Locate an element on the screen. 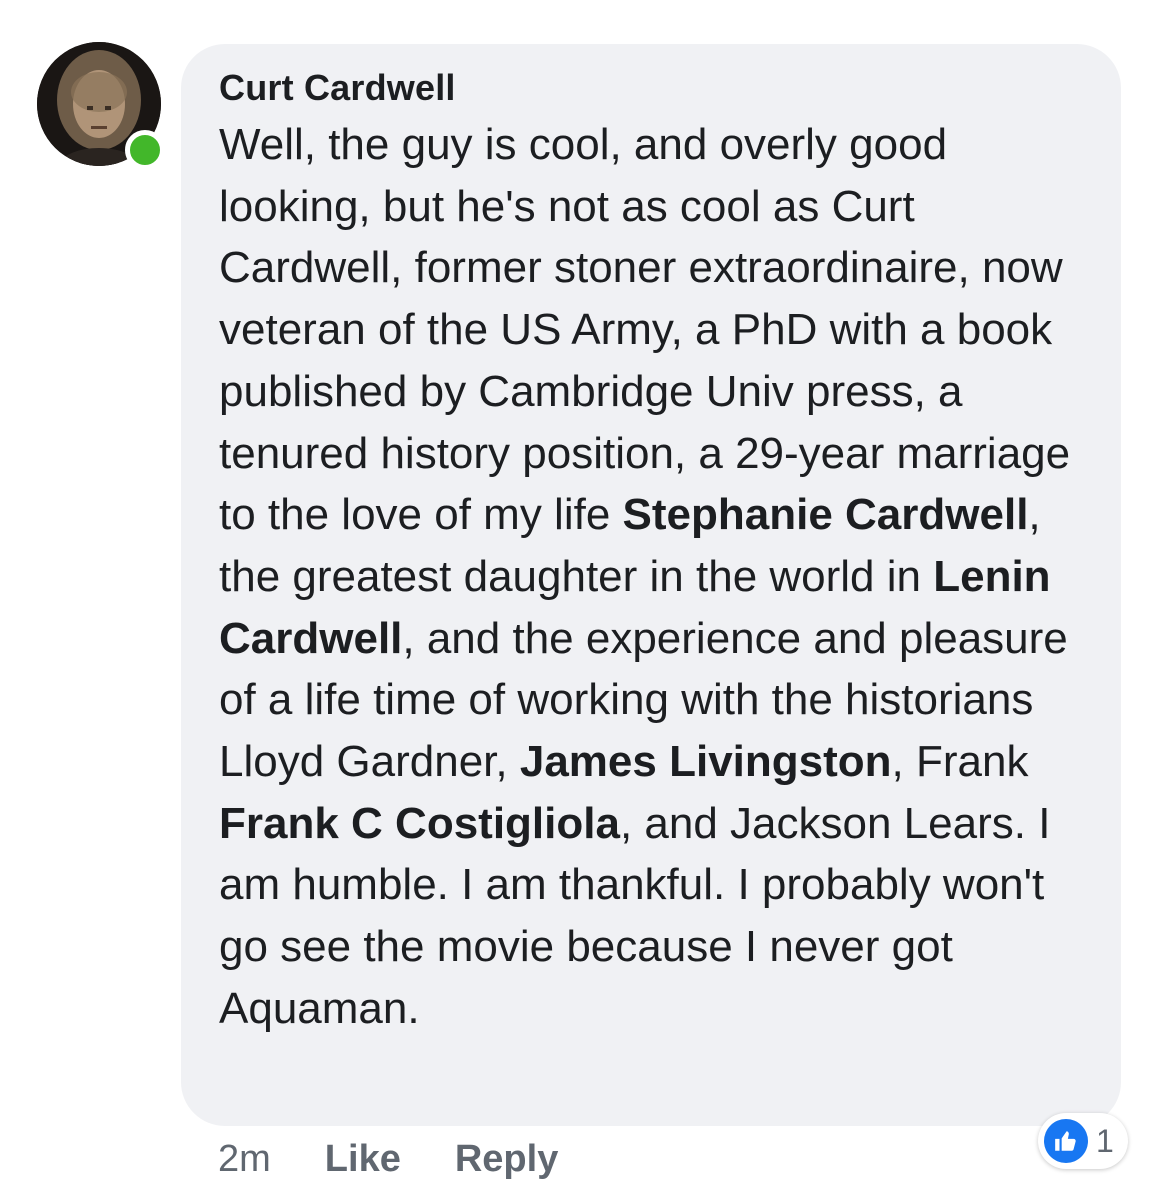 This screenshot has width=1165, height=1200. comment-timestamp: 2m is located at coordinates (244, 1159).